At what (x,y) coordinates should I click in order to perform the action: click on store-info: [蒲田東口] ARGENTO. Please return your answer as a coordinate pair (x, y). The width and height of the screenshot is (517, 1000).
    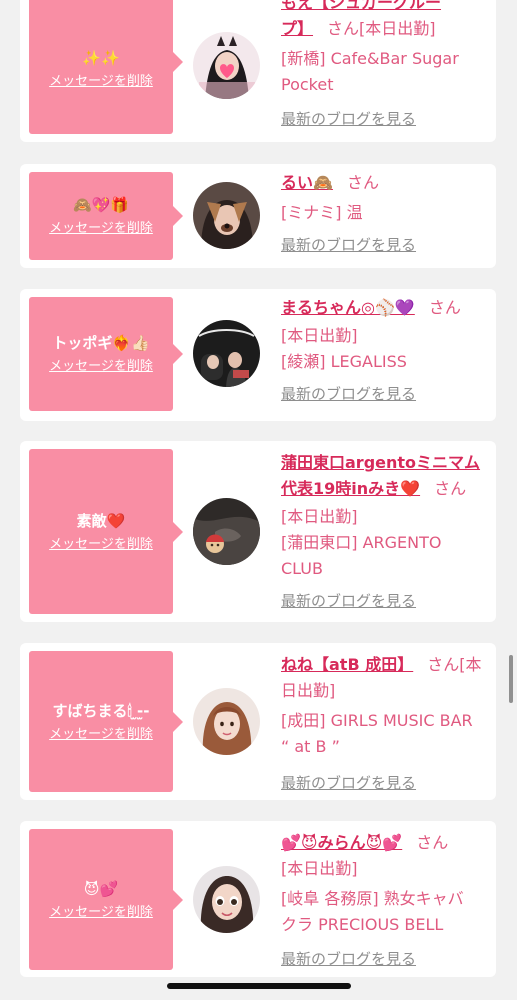
    Looking at the image, I should click on (361, 542).